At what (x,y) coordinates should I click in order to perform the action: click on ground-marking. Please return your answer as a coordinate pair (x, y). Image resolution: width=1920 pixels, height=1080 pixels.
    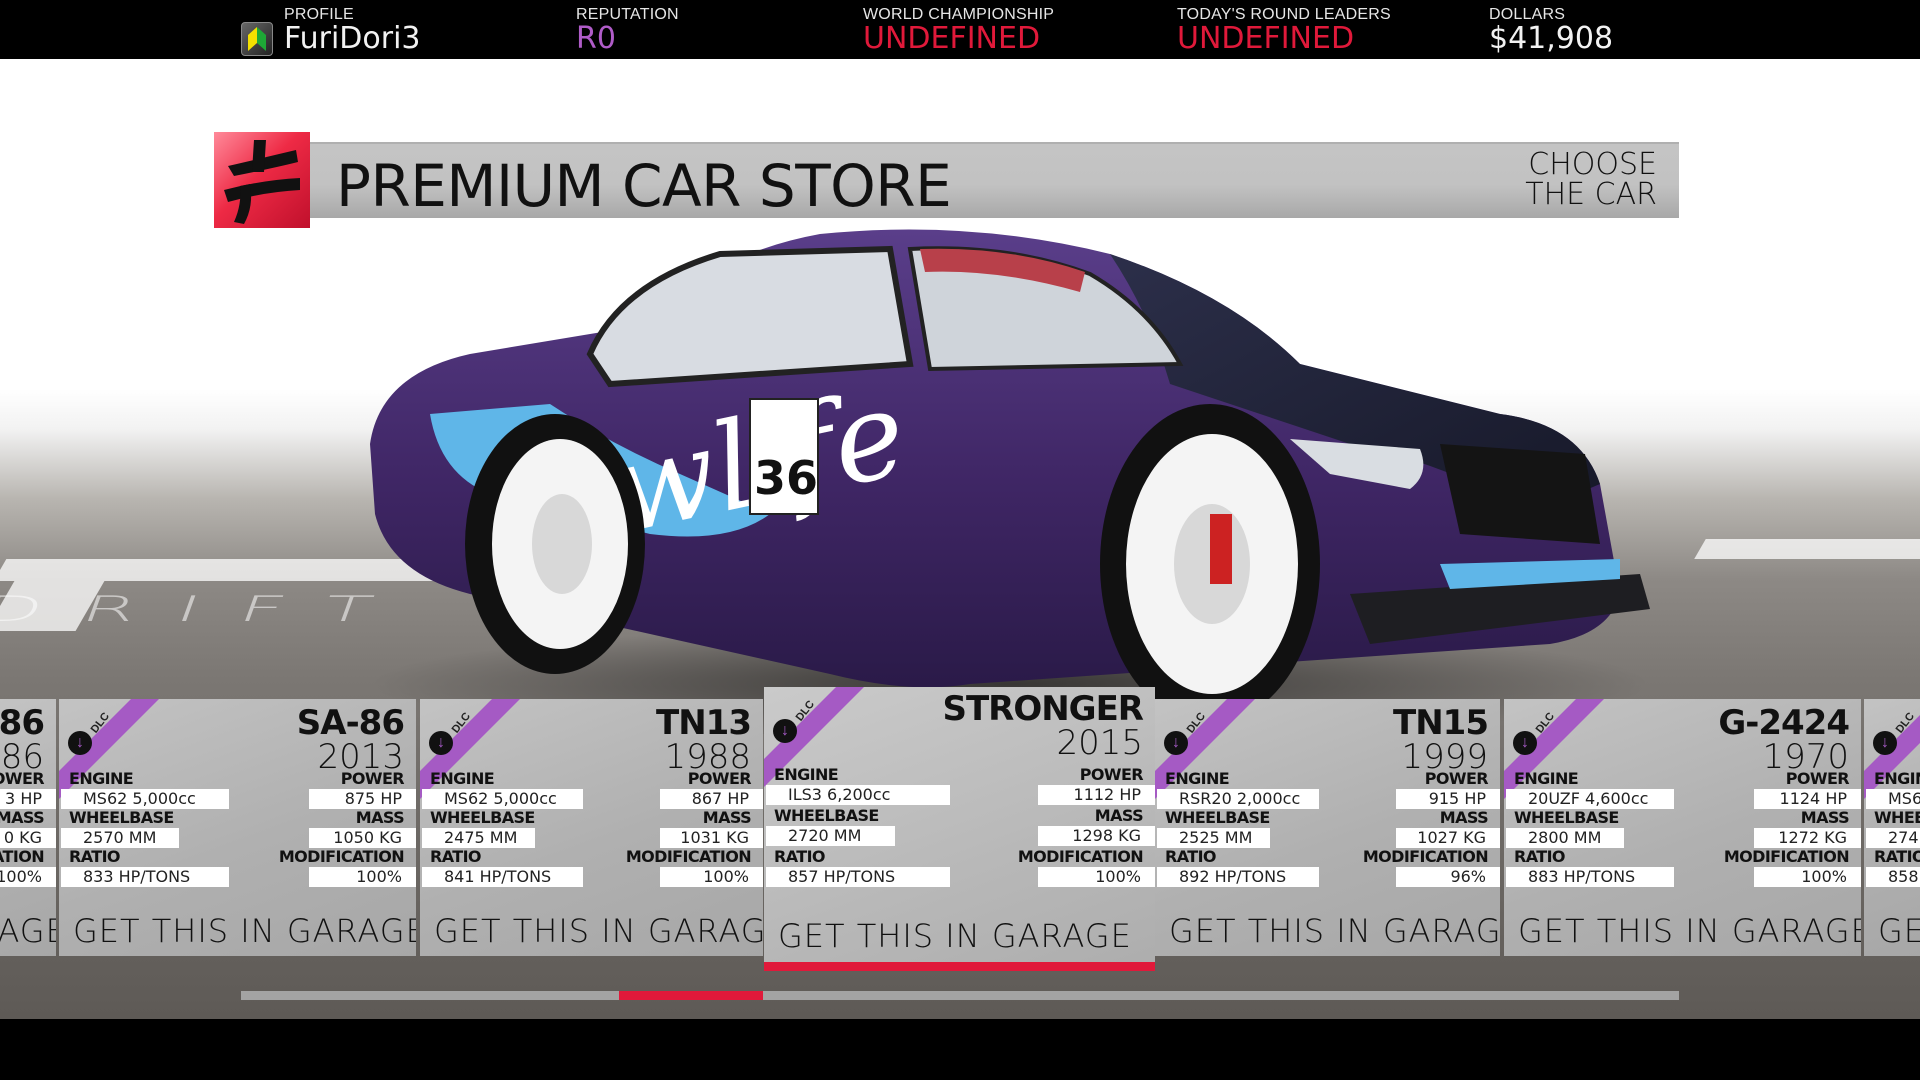
    Looking at the image, I should click on (1807, 549).